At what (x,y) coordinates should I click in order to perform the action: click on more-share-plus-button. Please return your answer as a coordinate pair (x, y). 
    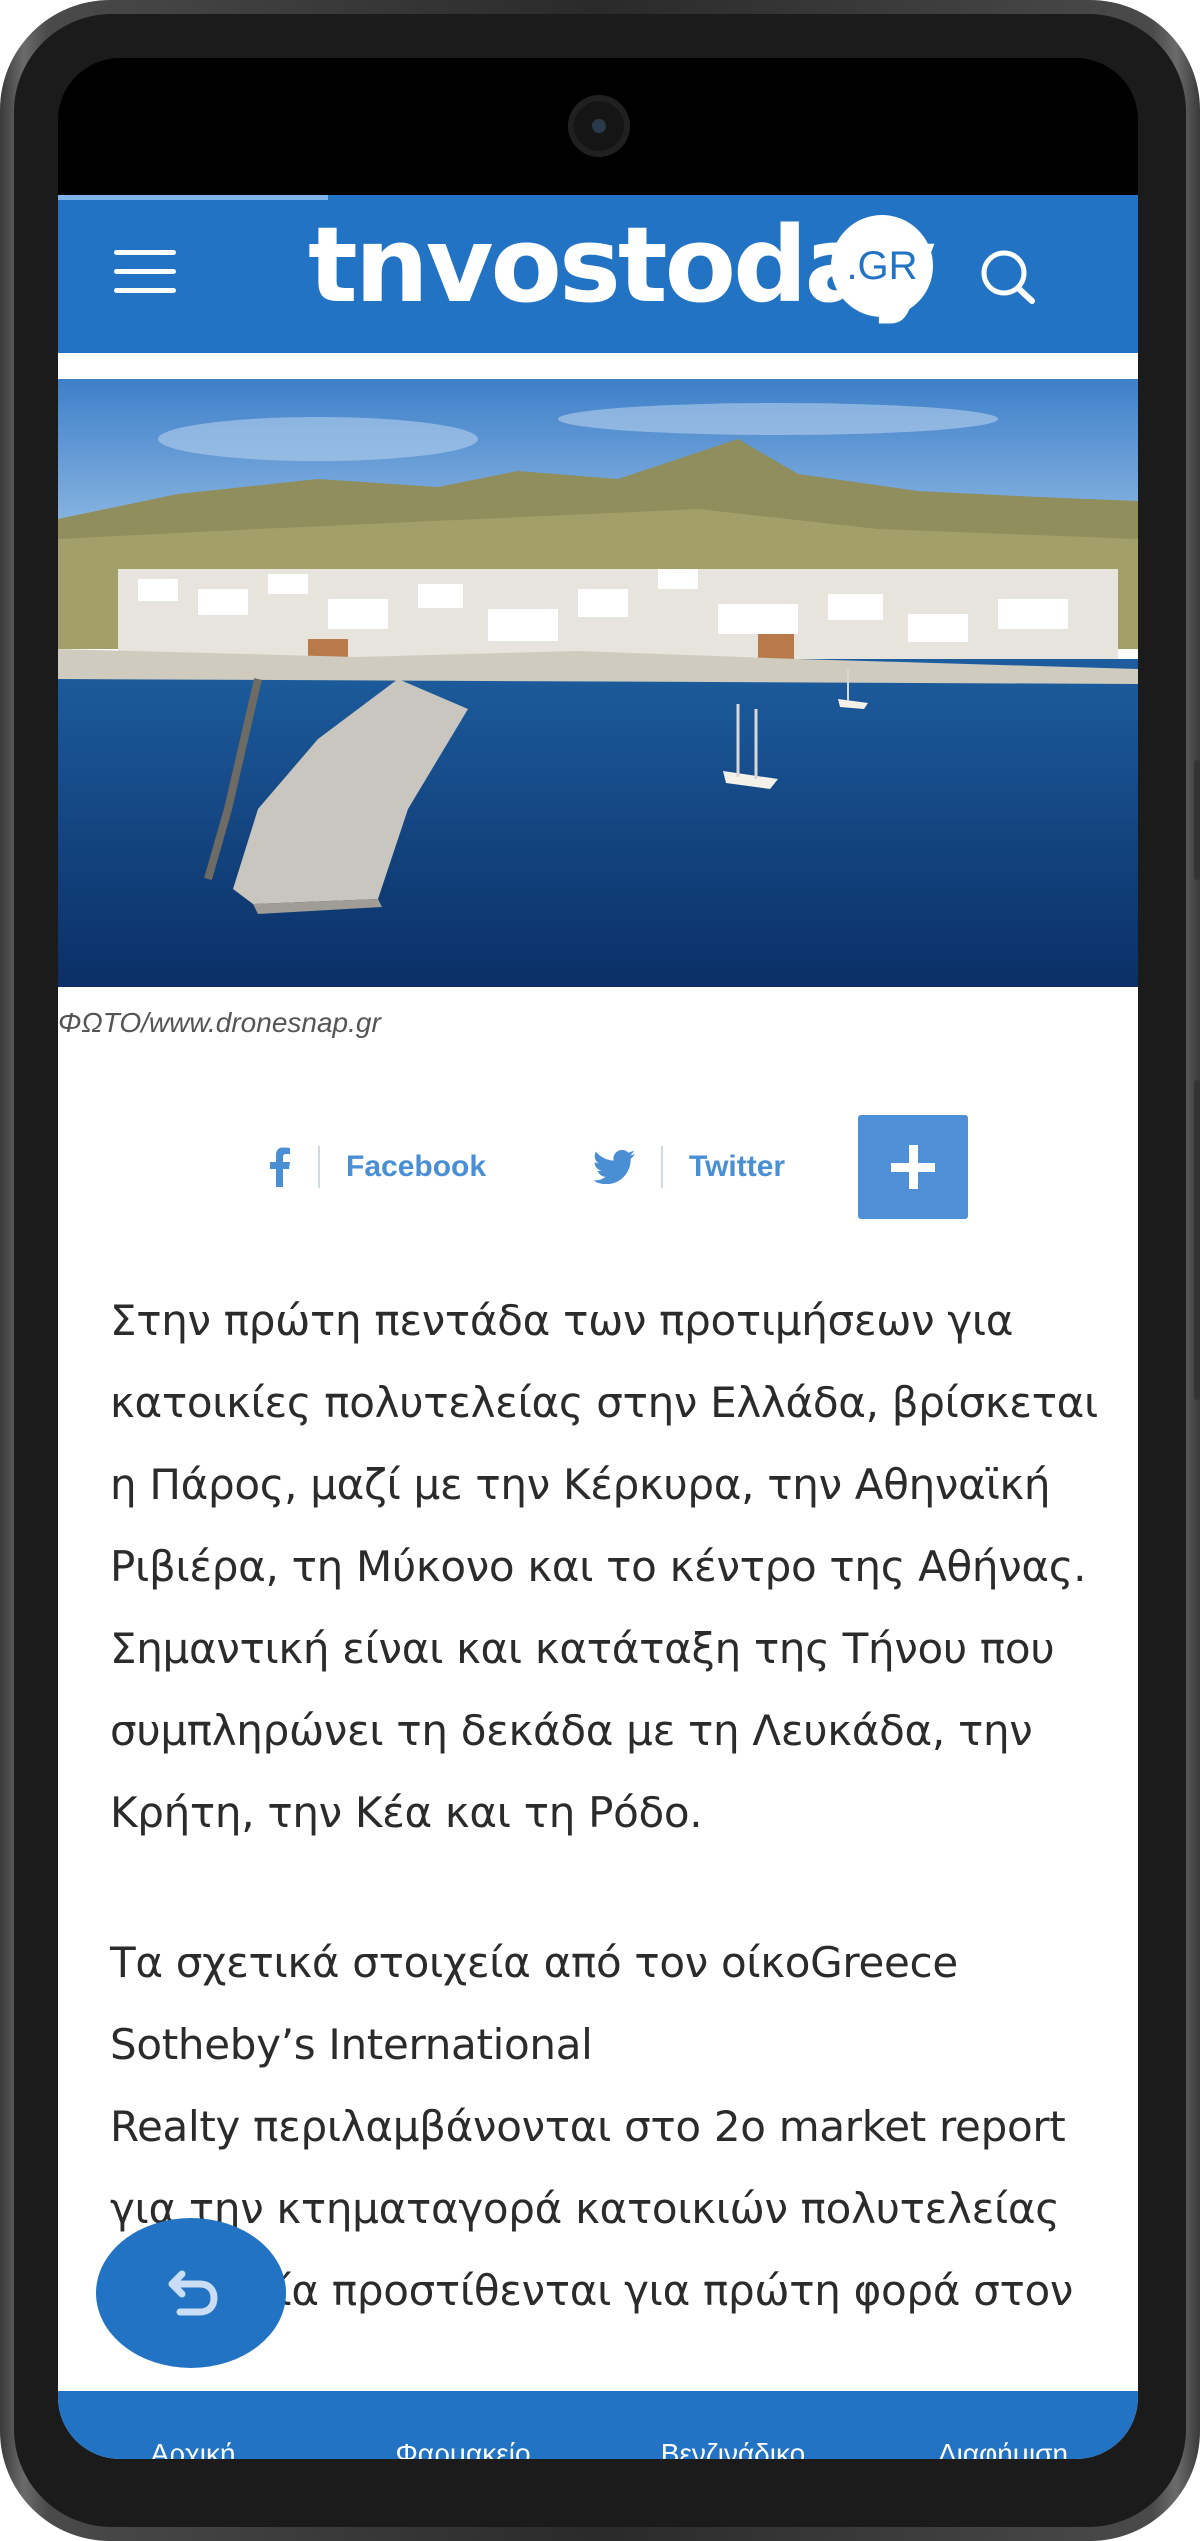
    Looking at the image, I should click on (913, 1167).